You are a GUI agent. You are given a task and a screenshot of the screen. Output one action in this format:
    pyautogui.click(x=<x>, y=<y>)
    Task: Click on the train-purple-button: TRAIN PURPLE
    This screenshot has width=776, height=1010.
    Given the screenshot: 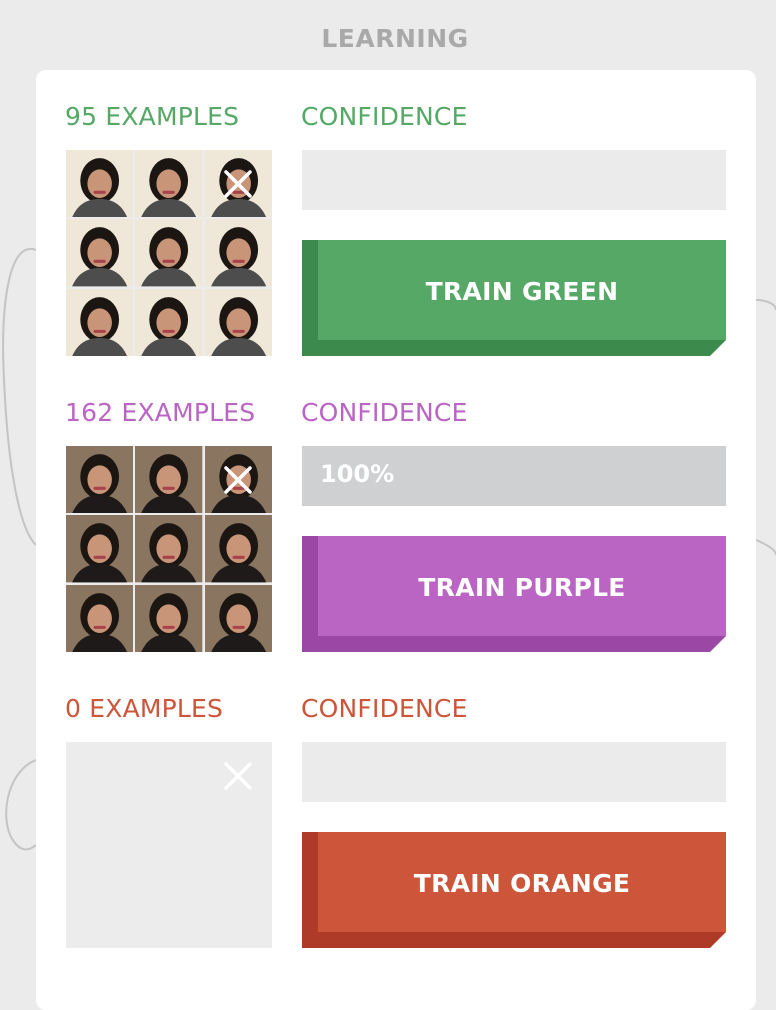 What is the action you would take?
    pyautogui.click(x=514, y=594)
    